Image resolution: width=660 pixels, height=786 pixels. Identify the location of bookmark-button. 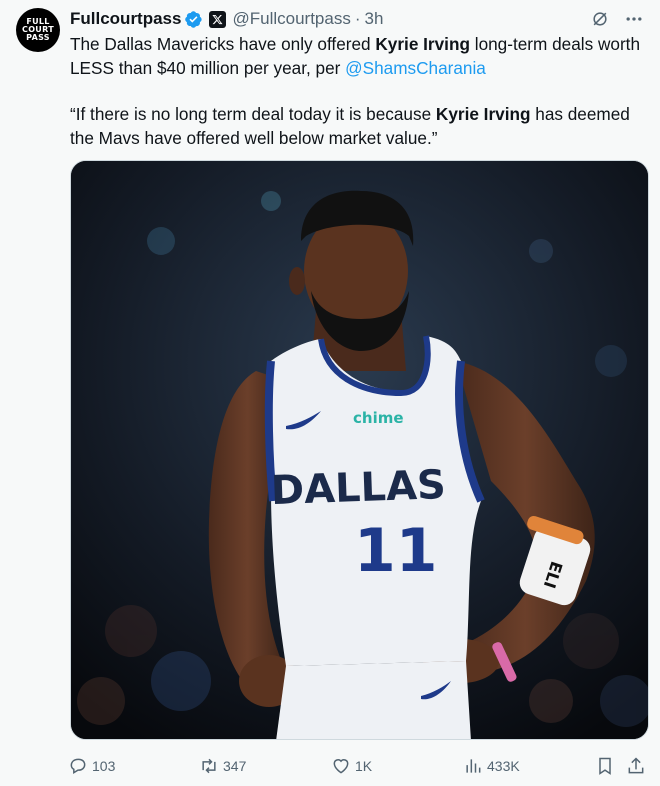
(605, 766).